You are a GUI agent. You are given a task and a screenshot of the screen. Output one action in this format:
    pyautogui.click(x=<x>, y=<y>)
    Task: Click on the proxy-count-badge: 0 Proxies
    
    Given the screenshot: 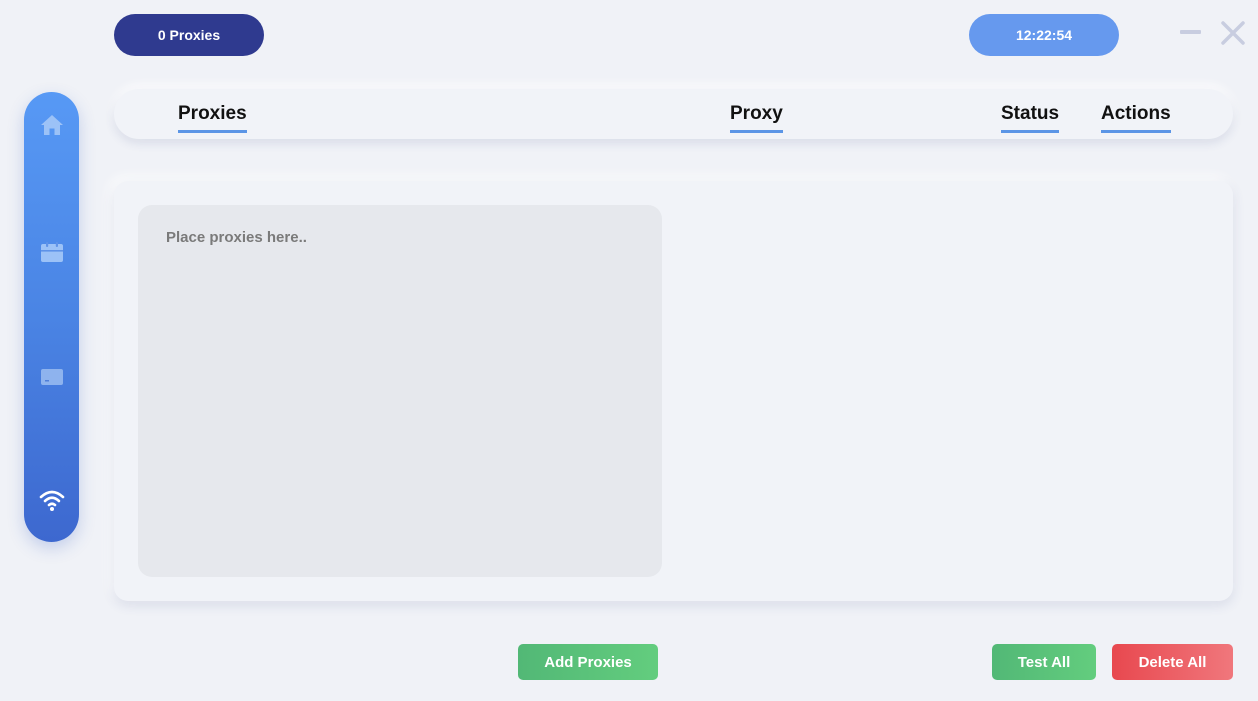 What is the action you would take?
    pyautogui.click(x=189, y=35)
    